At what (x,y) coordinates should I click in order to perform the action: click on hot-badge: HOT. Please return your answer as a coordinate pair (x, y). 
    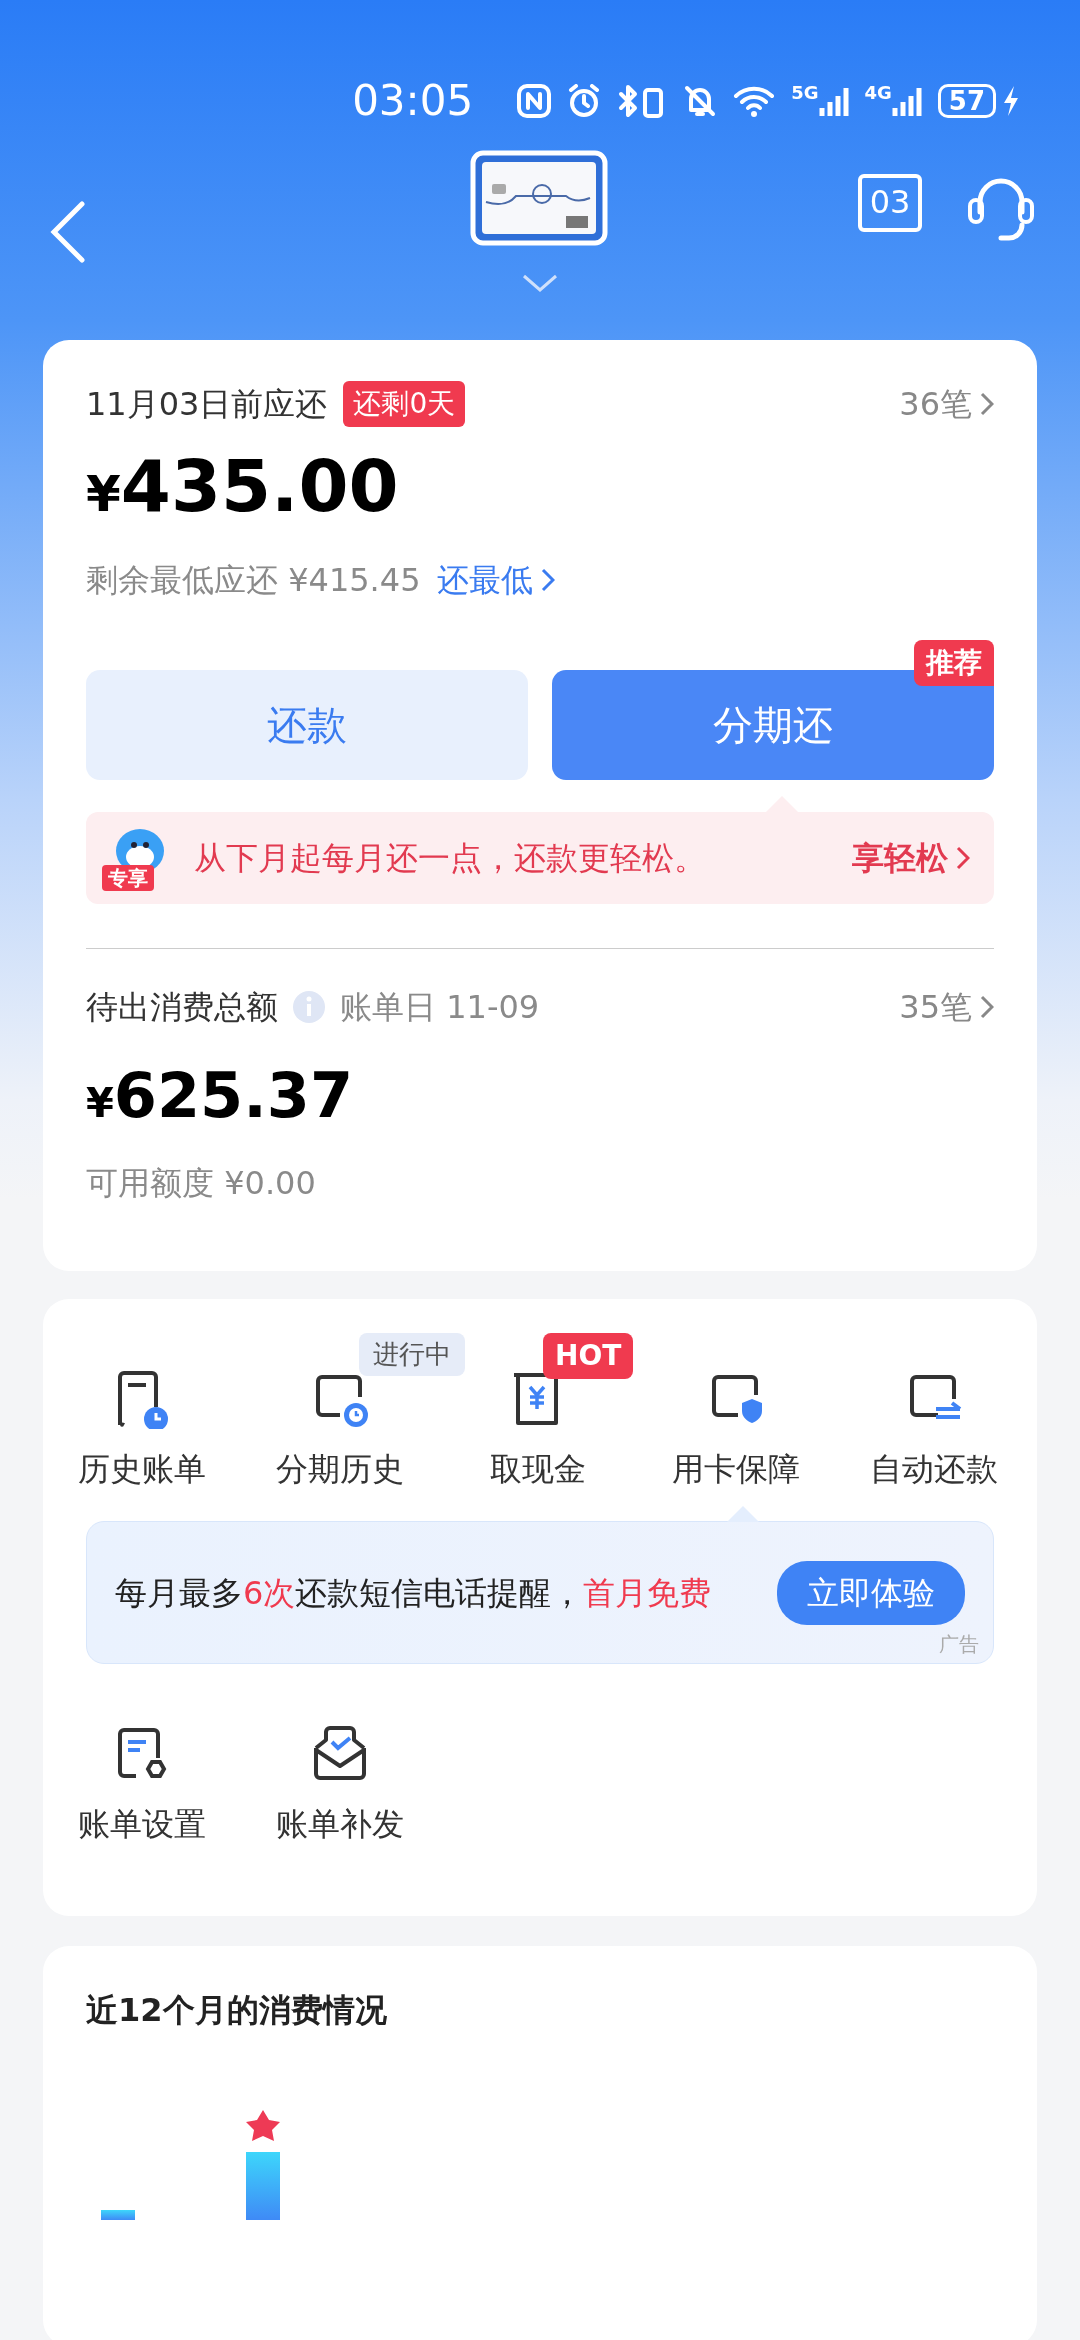
    Looking at the image, I should click on (588, 1356).